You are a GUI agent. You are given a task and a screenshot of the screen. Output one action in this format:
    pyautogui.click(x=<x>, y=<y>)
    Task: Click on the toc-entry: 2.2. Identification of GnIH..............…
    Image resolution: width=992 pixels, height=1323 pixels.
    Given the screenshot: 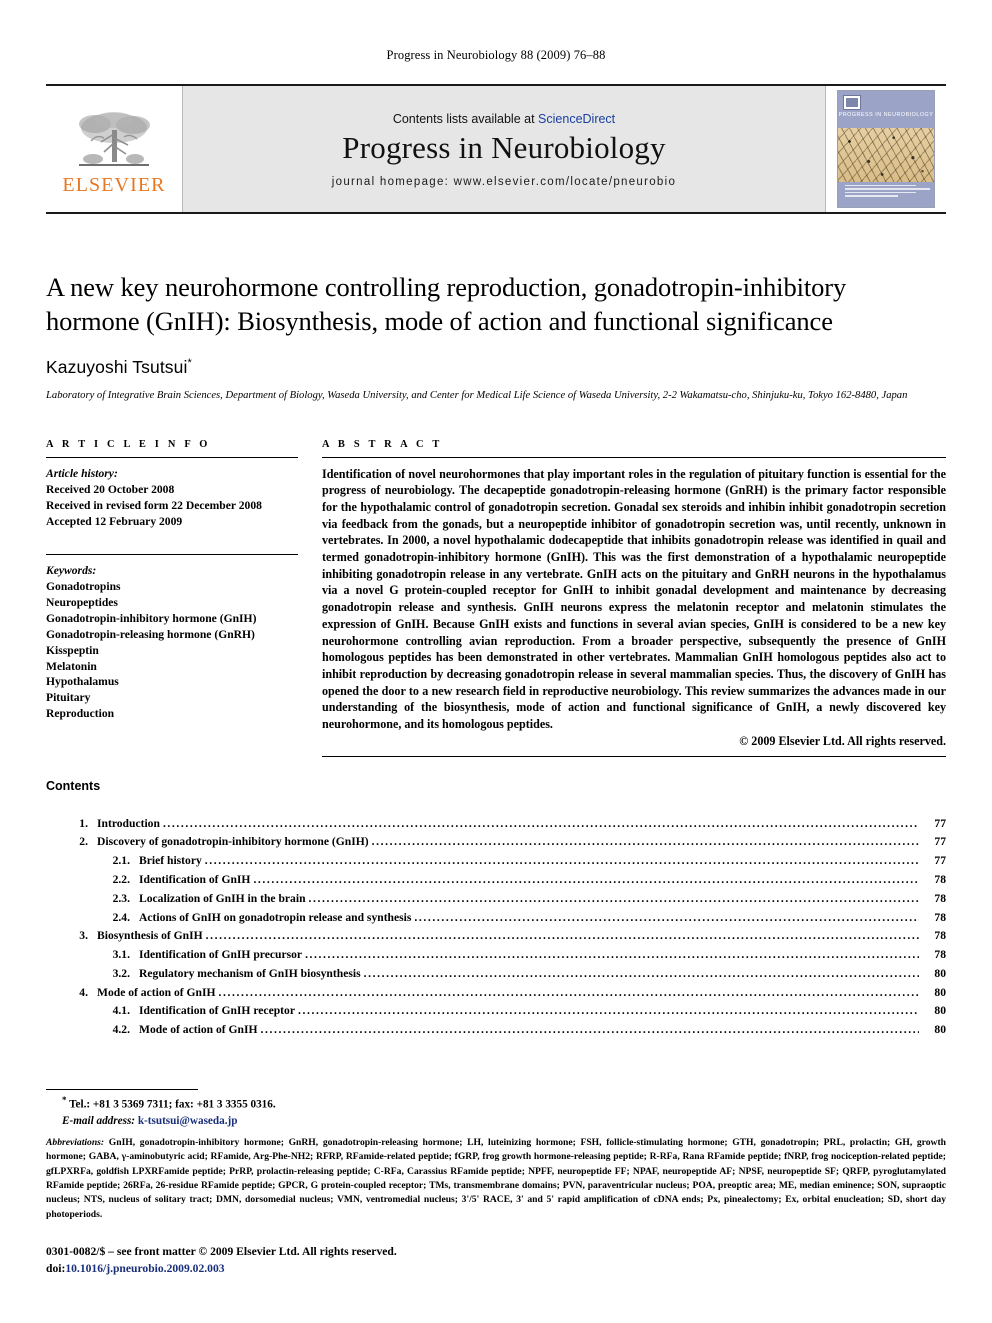 What is the action you would take?
    pyautogui.click(x=496, y=880)
    